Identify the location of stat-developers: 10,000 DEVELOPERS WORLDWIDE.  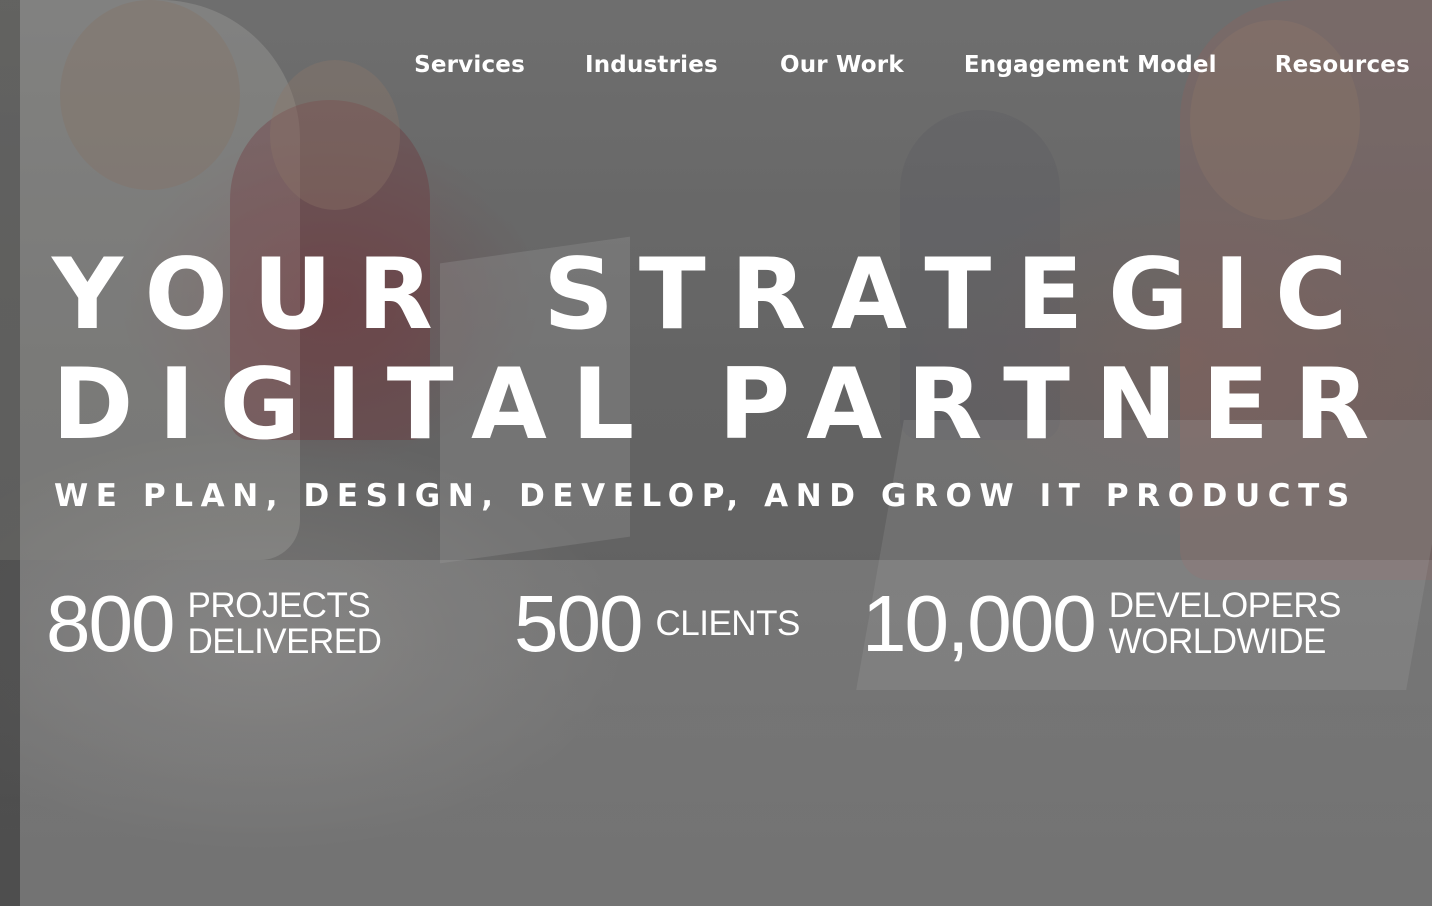
(1102, 623).